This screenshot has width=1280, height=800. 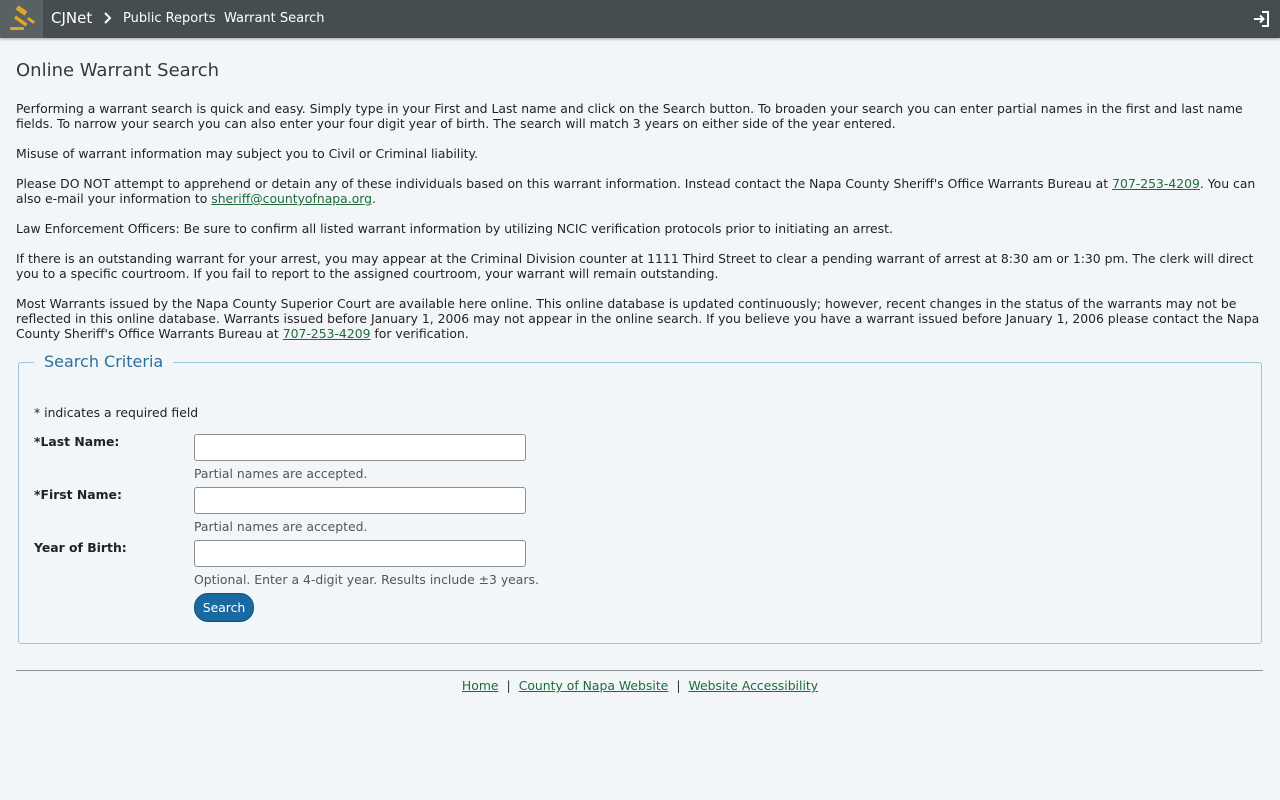 What do you see at coordinates (327, 333) in the screenshot?
I see `phone-link-2: 707-253-4209` at bounding box center [327, 333].